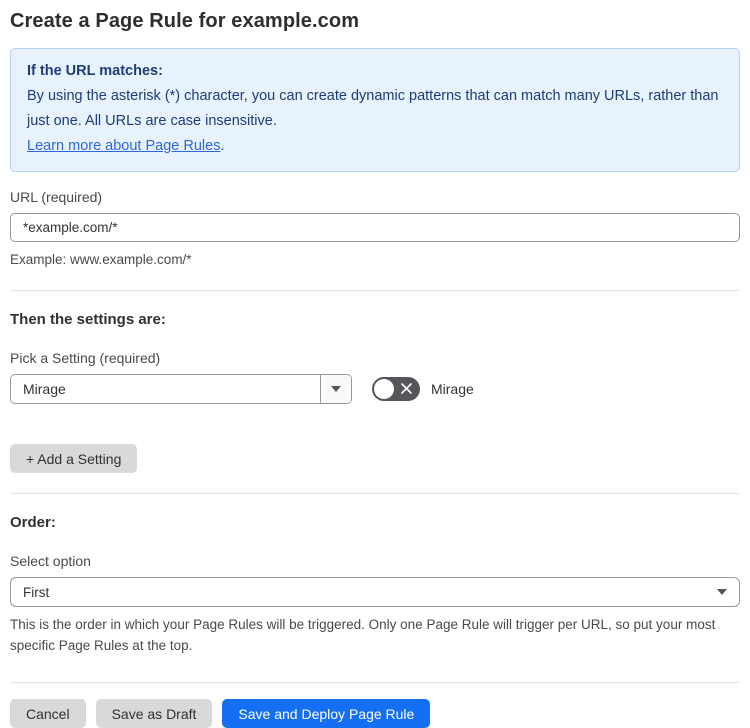 This screenshot has height=728, width=750. I want to click on setting-row: Mirage Mirage, so click(375, 389).